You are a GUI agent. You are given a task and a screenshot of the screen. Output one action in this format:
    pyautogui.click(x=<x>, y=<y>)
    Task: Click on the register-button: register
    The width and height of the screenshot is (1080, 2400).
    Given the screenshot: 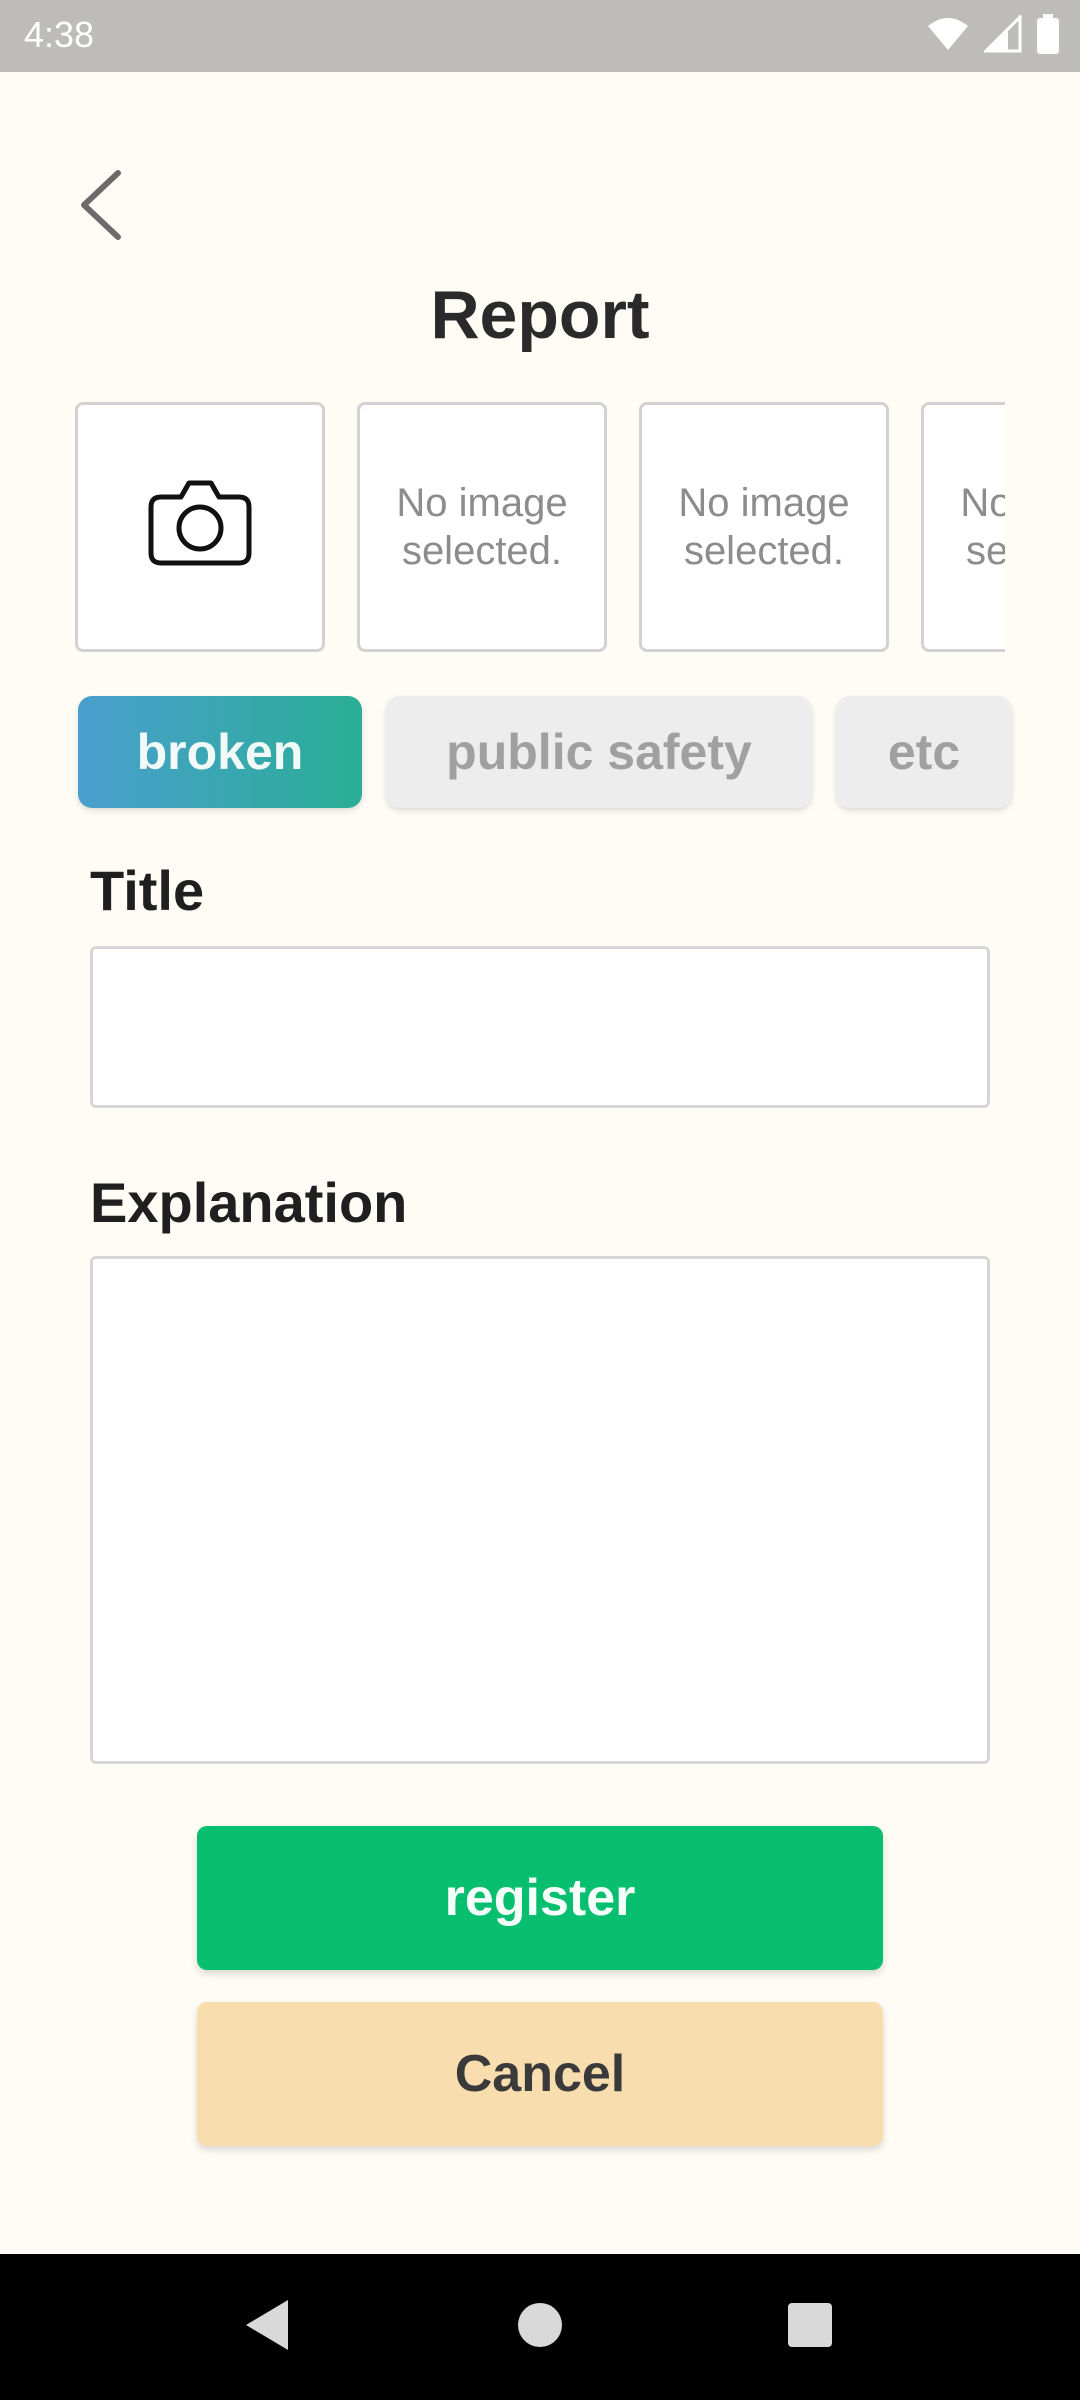 What is the action you would take?
    pyautogui.click(x=540, y=1898)
    